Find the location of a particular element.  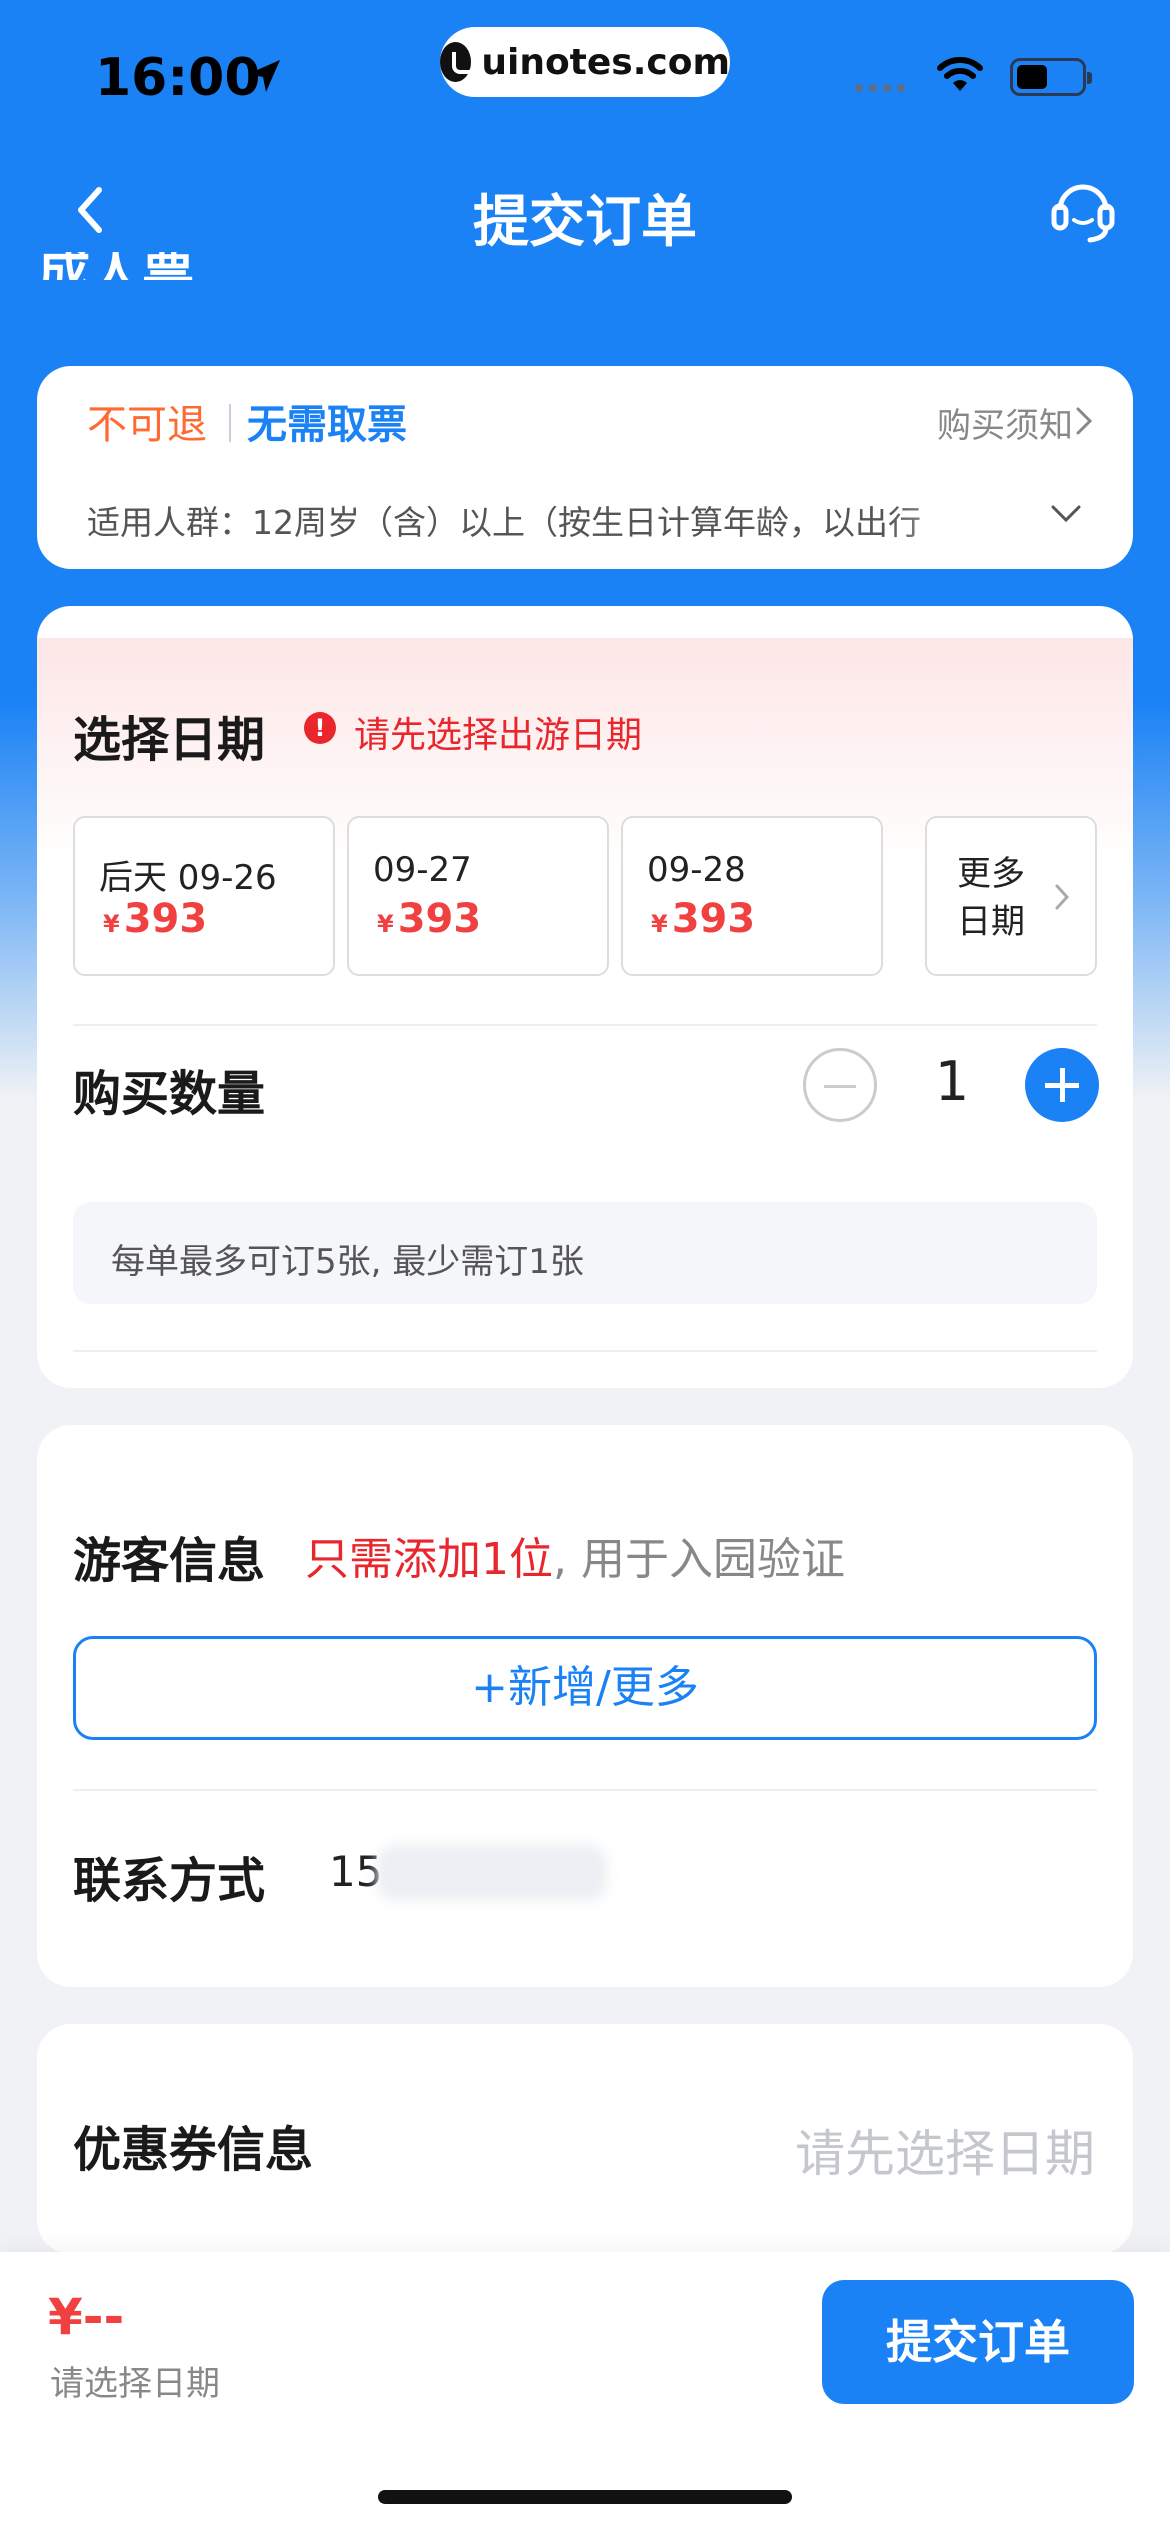

decrease-quantity-button is located at coordinates (840, 1085).